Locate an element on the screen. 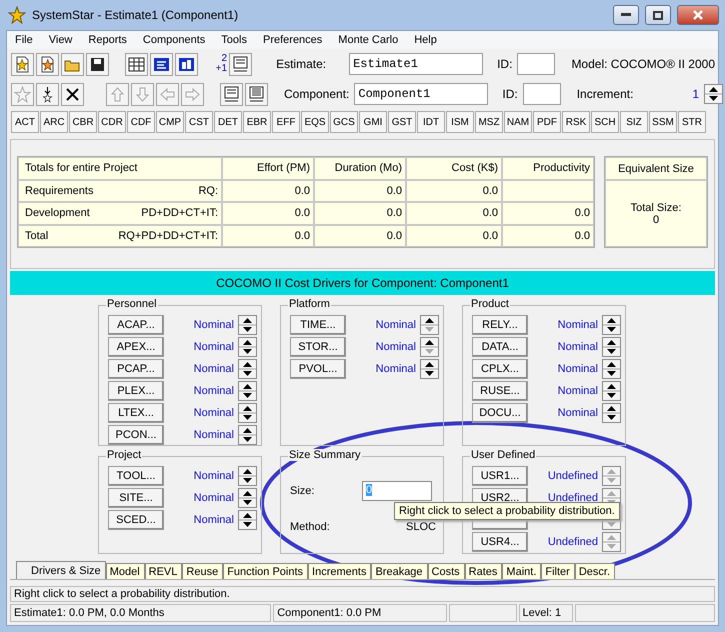 The width and height of the screenshot is (725, 632). report-button: DET is located at coordinates (228, 122).